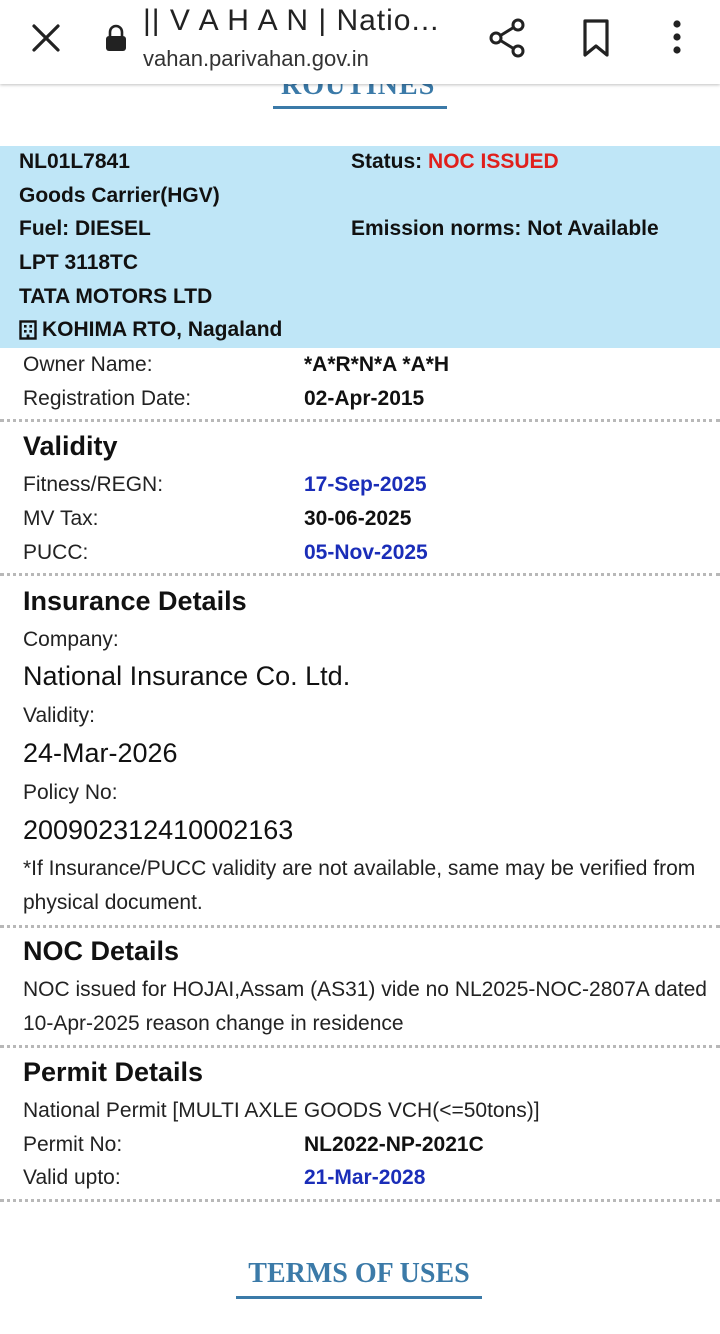  I want to click on permit-number-value: NL2022-NP-2021C, so click(394, 1144).